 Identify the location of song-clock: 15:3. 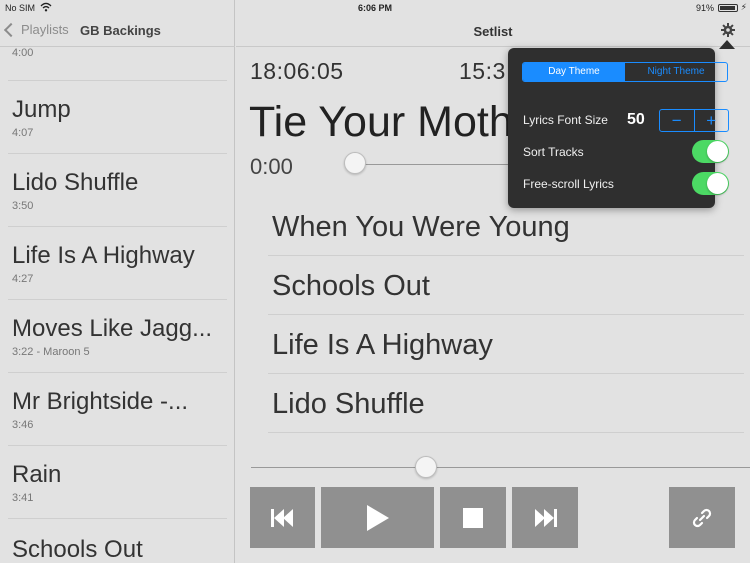
(482, 71).